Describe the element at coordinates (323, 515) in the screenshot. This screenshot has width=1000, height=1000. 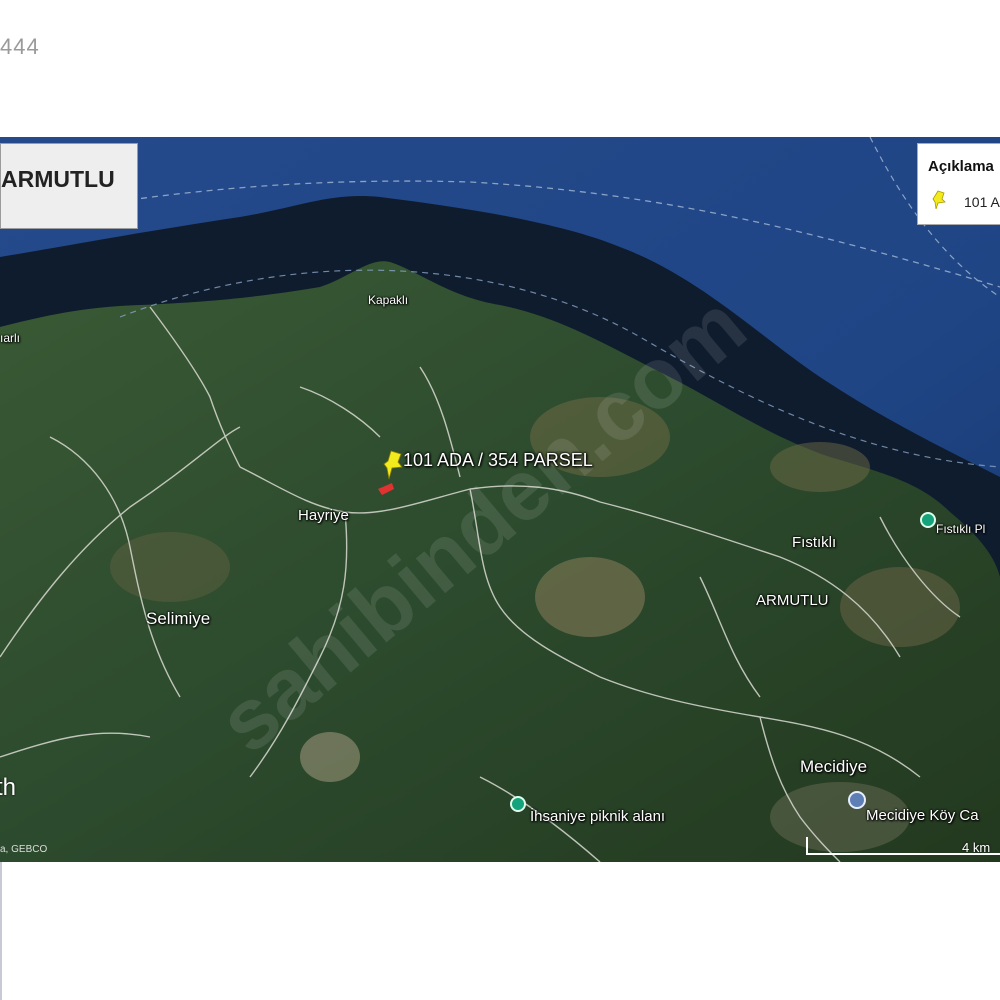
I see `place-label-hayriye: Hayriye` at that location.